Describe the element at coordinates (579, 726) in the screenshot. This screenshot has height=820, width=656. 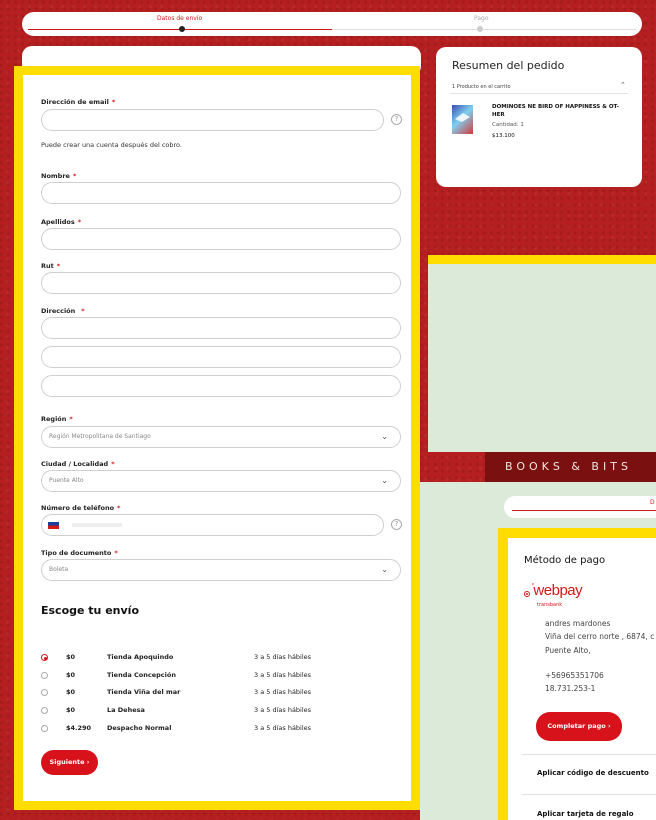
I see `complete-payment-button: Completar pago ›` at that location.